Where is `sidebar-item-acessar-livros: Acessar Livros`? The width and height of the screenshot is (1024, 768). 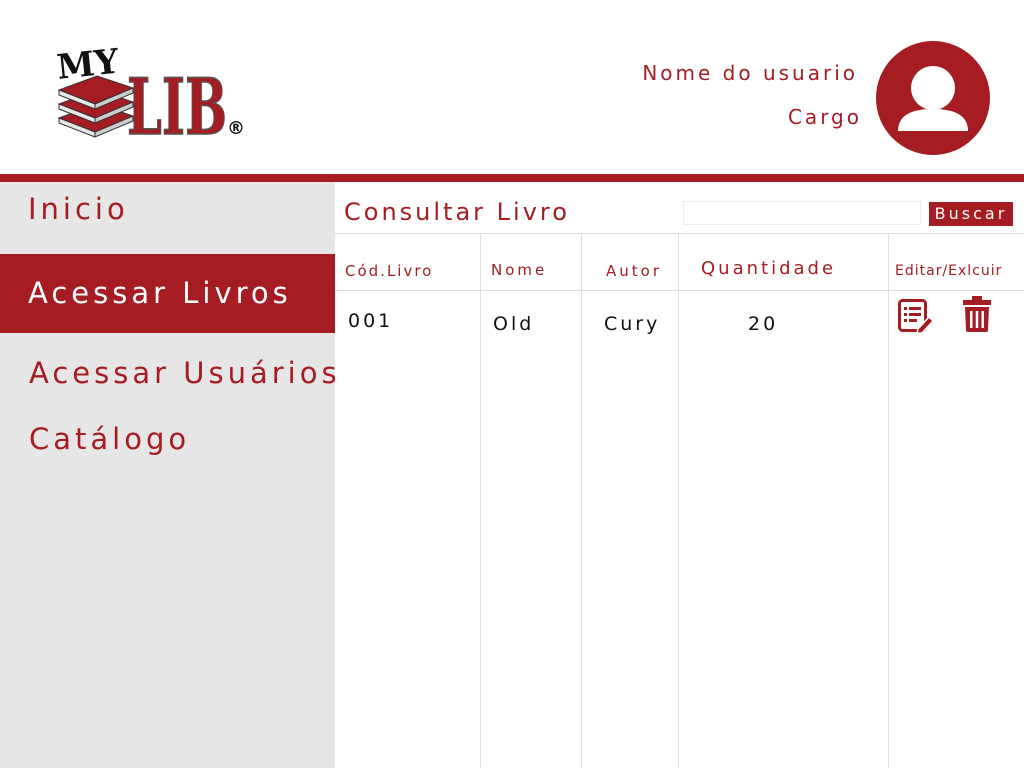
sidebar-item-acessar-livros: Acessar Livros is located at coordinates (167, 293).